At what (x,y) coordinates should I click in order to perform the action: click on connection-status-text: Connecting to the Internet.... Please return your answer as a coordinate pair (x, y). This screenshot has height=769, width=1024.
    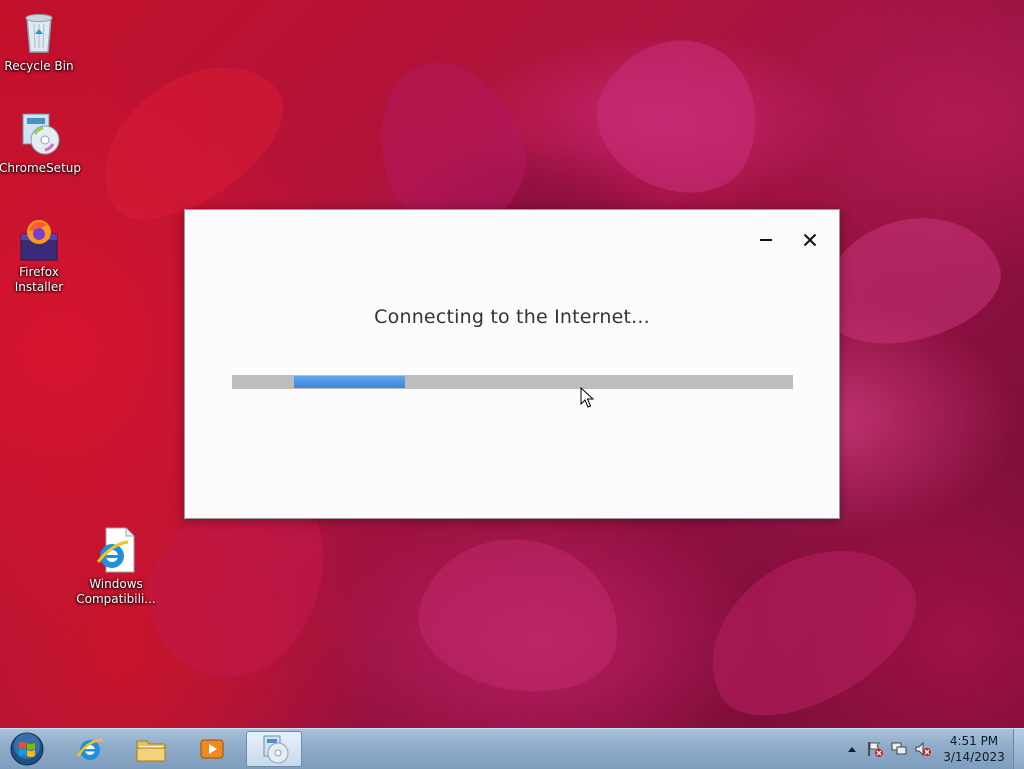
    Looking at the image, I should click on (512, 317).